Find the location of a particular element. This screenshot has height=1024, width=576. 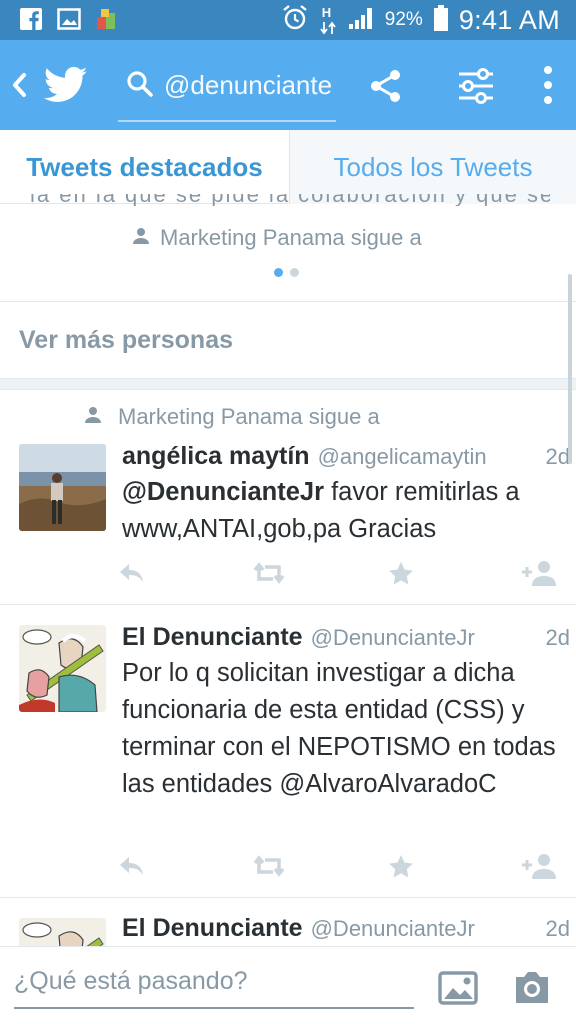

search-field: @denunciante is located at coordinates (227, 92).